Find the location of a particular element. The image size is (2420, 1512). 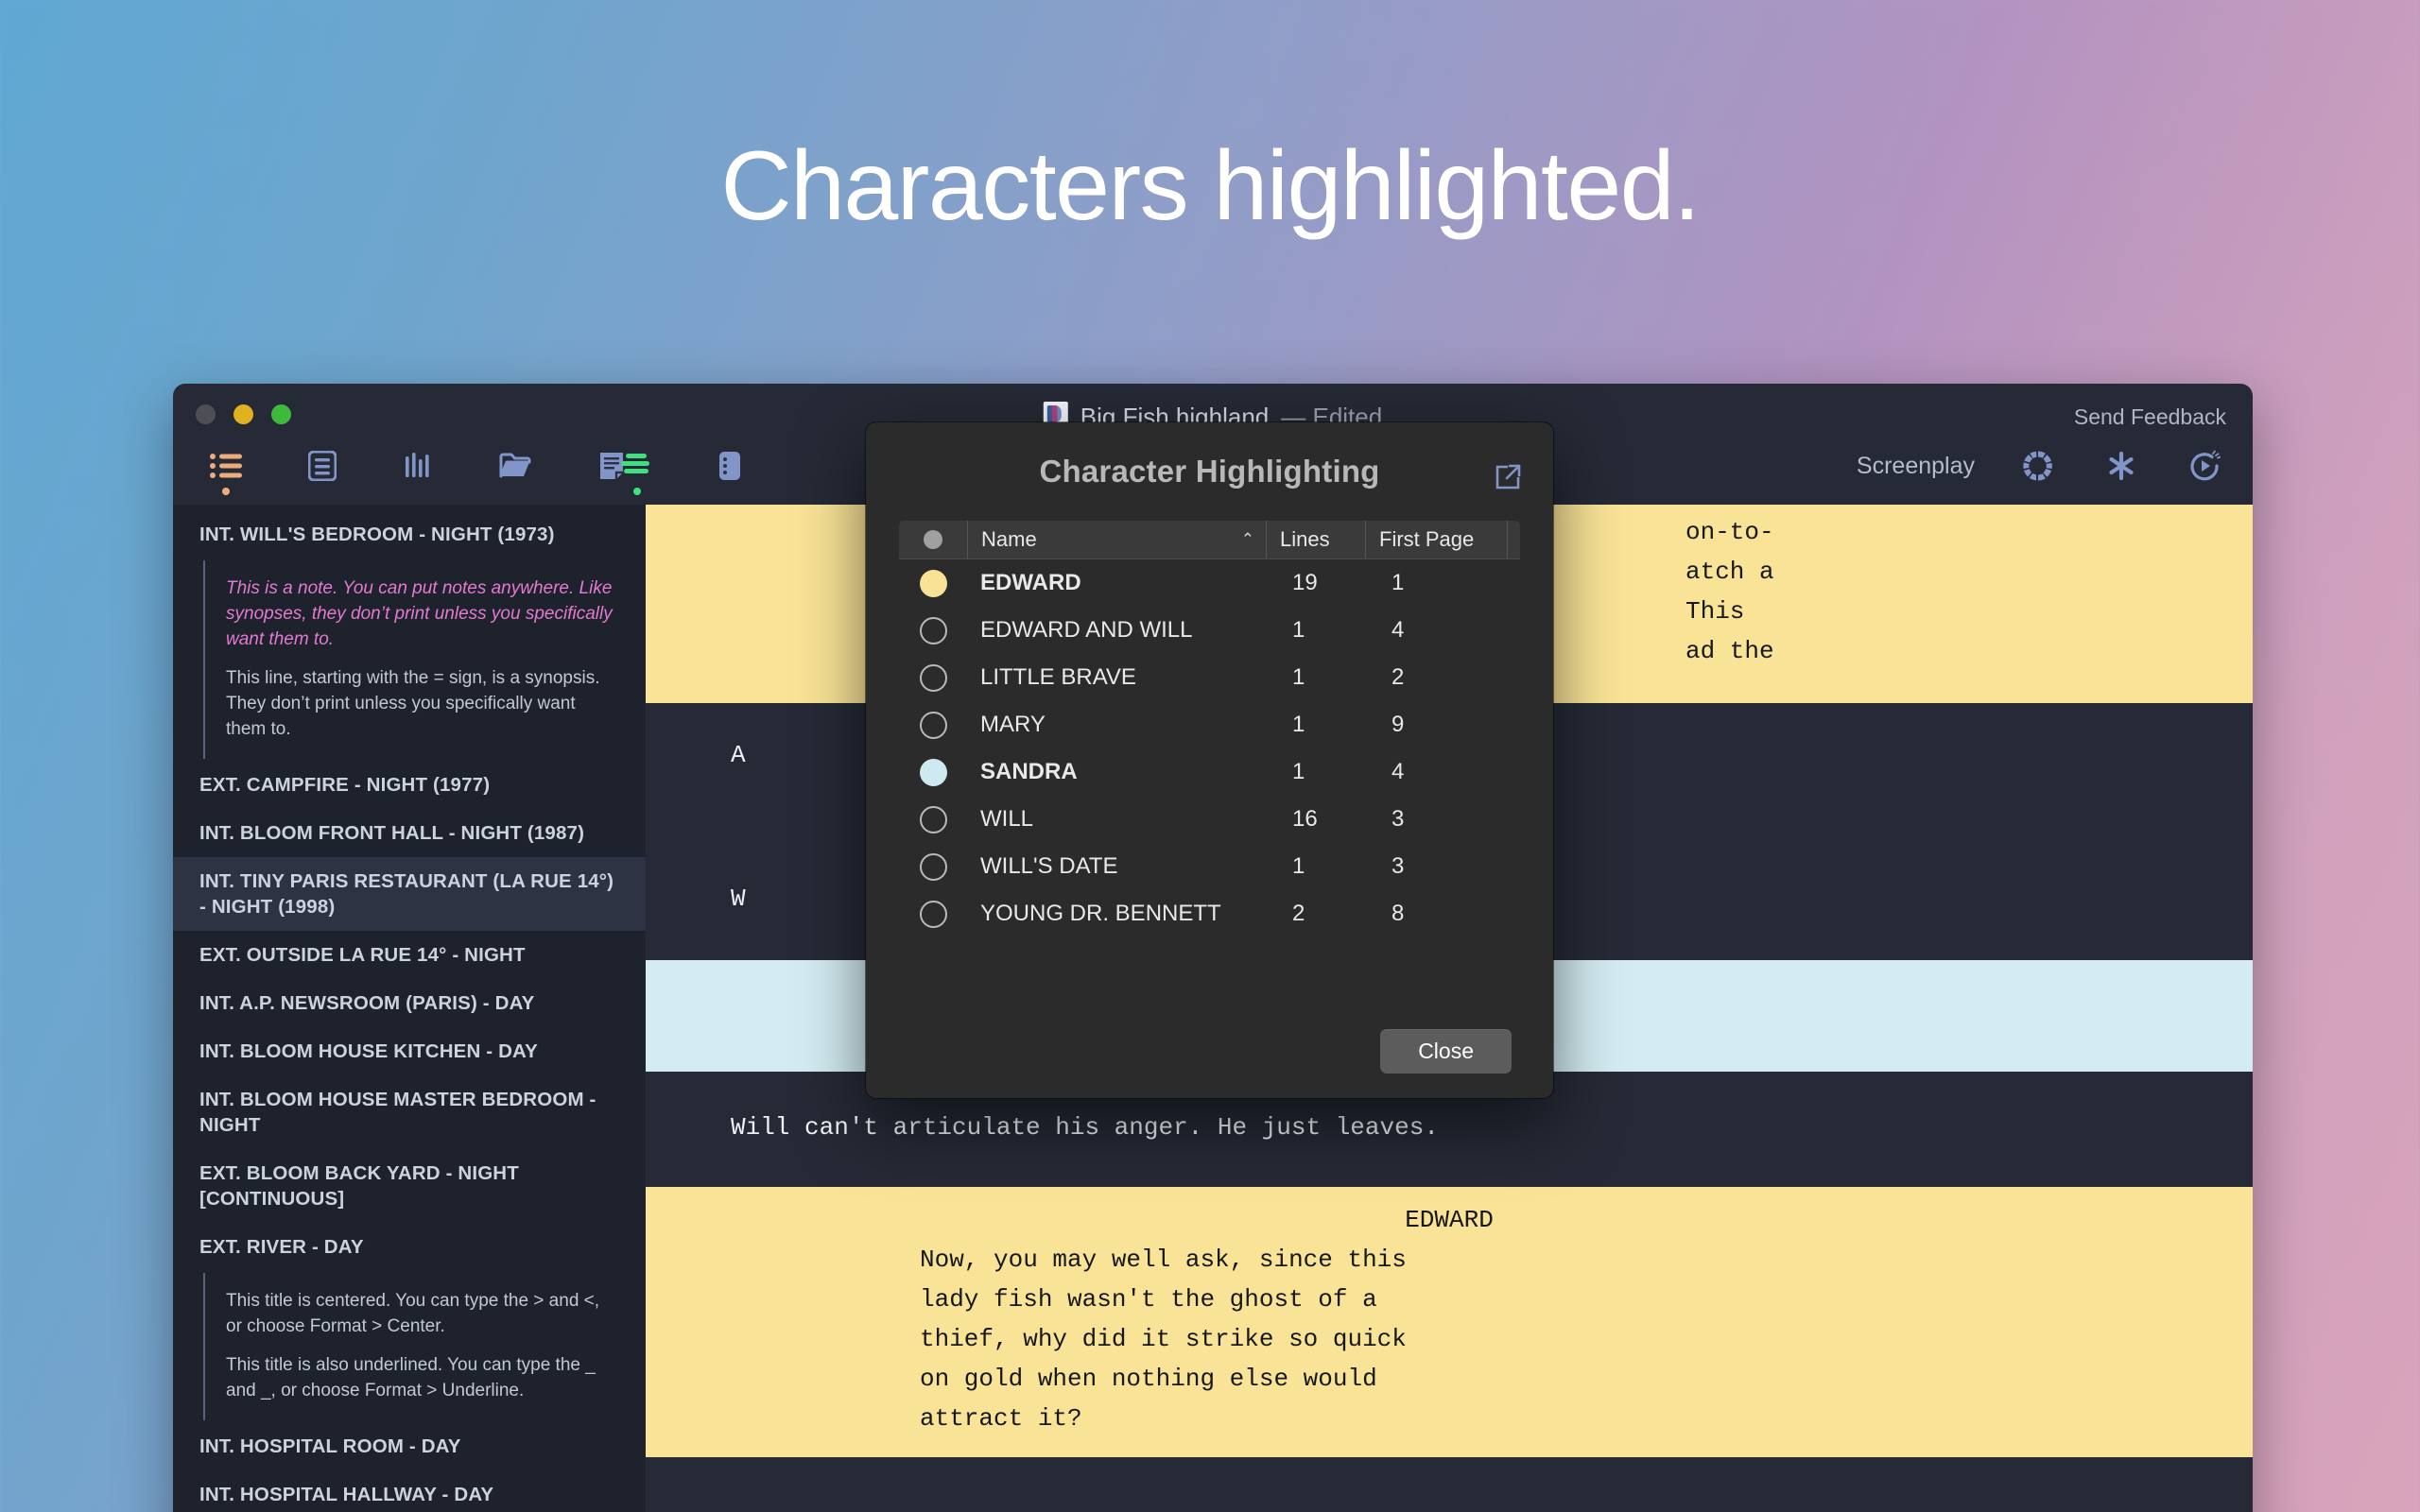

table-header-row: Name ⌃ Lines First Page is located at coordinates (1210, 540).